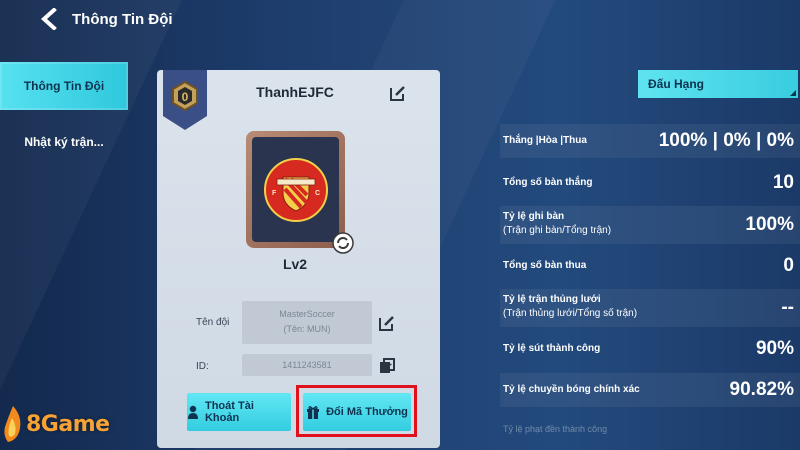 This screenshot has width=800, height=450. What do you see at coordinates (650, 349) in the screenshot?
I see `stat-row-shot-success: Tỷ lệ sút thành công 90%` at bounding box center [650, 349].